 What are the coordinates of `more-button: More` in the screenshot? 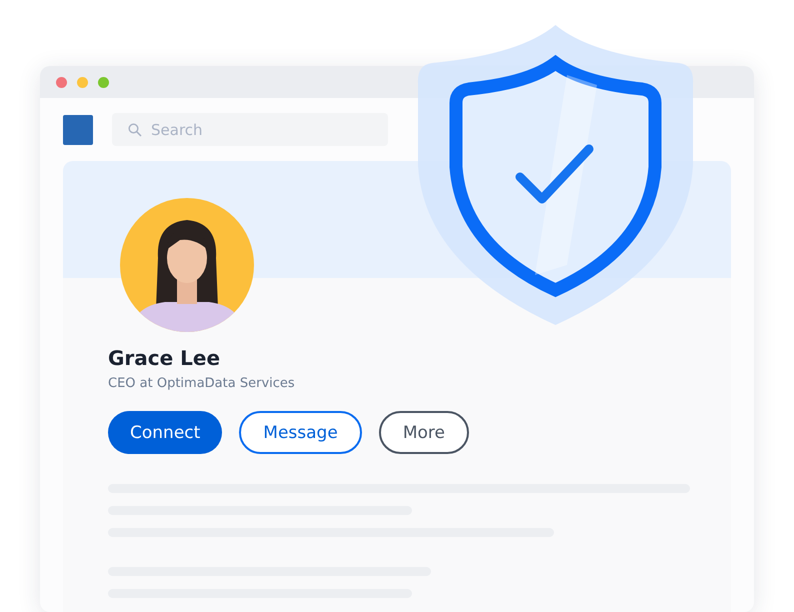 It's located at (423, 432).